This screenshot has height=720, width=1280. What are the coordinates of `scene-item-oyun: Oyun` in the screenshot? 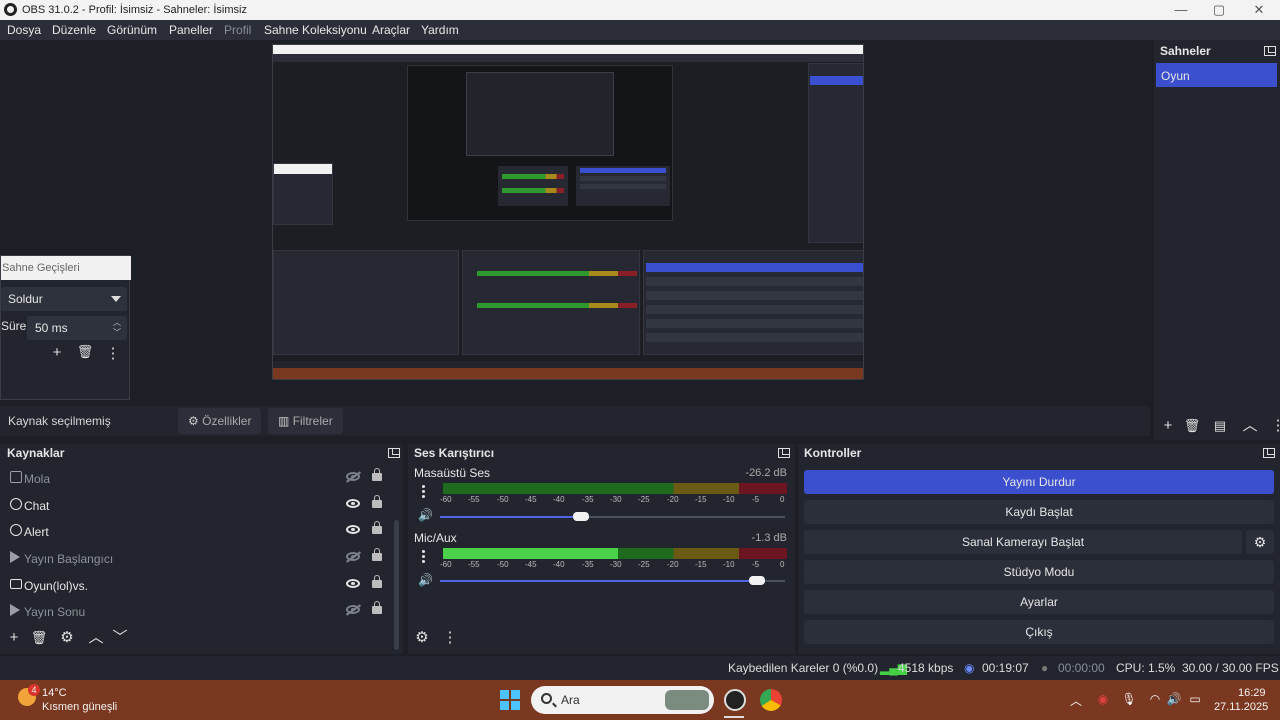 It's located at (1216, 75).